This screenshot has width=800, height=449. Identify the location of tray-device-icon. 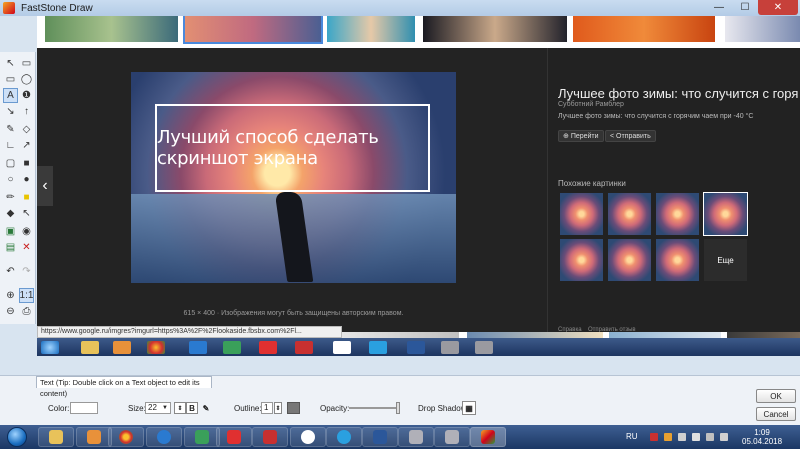
(710, 437).